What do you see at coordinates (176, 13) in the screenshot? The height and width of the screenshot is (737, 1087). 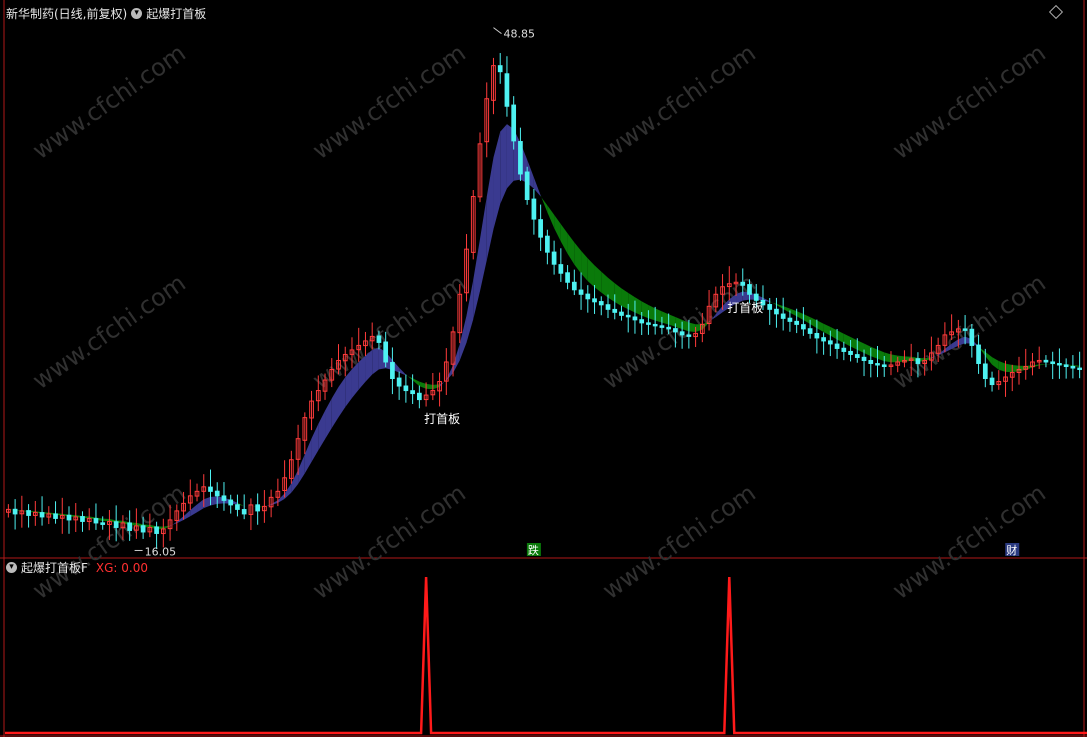 I see `indicator-name: 起爆打首板` at bounding box center [176, 13].